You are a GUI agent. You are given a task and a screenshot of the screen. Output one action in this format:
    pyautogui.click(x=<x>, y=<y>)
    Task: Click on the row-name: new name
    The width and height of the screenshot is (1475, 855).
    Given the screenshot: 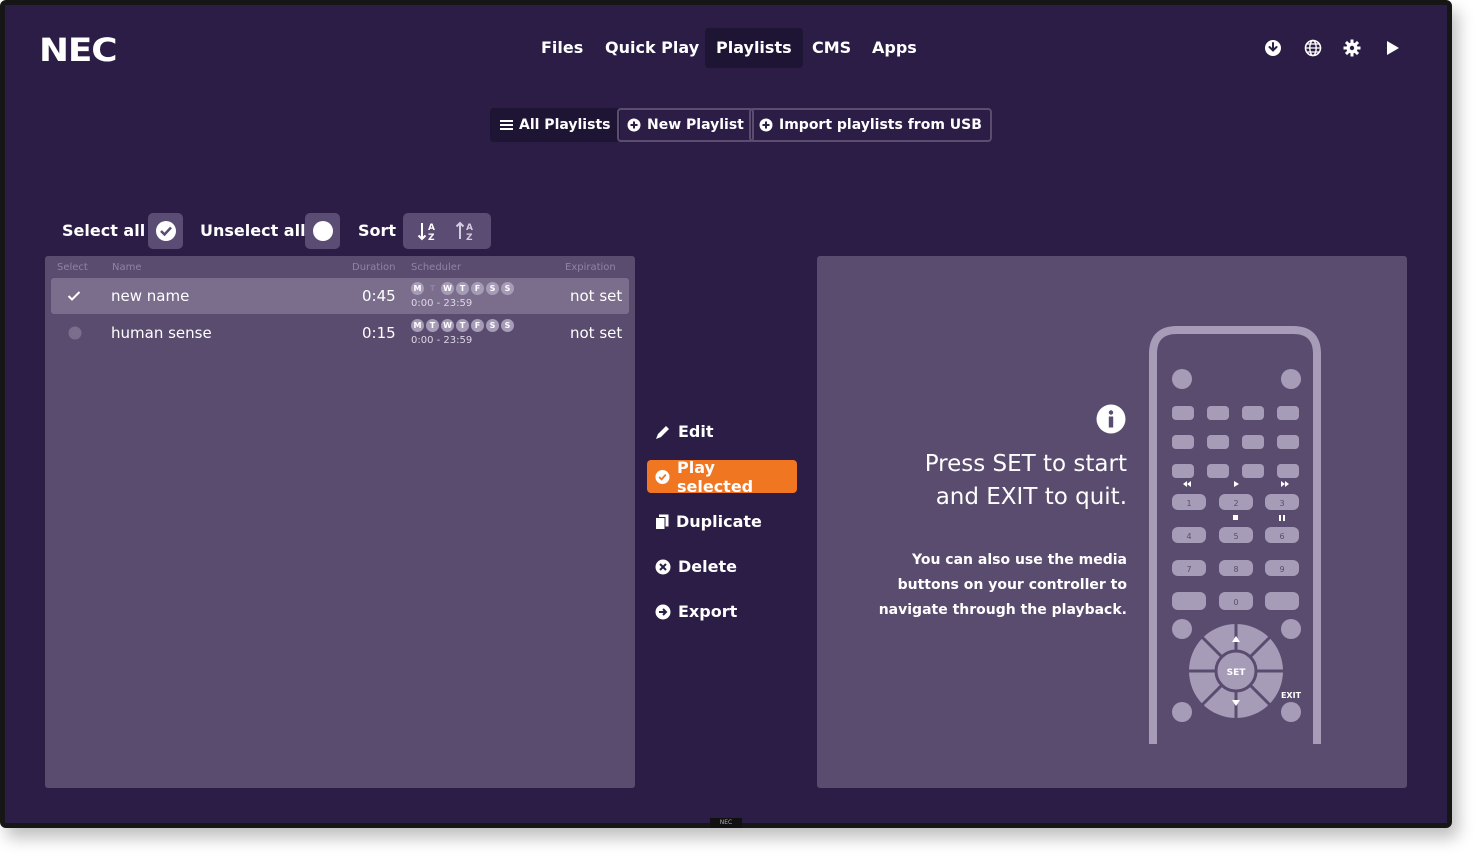 What is the action you would take?
    pyautogui.click(x=150, y=296)
    